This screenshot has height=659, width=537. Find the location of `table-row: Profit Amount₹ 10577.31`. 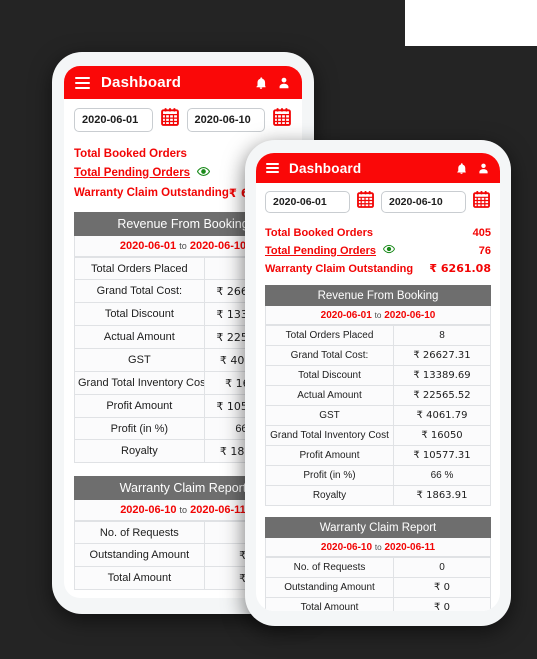

table-row: Profit Amount₹ 10577.31 is located at coordinates (378, 455).